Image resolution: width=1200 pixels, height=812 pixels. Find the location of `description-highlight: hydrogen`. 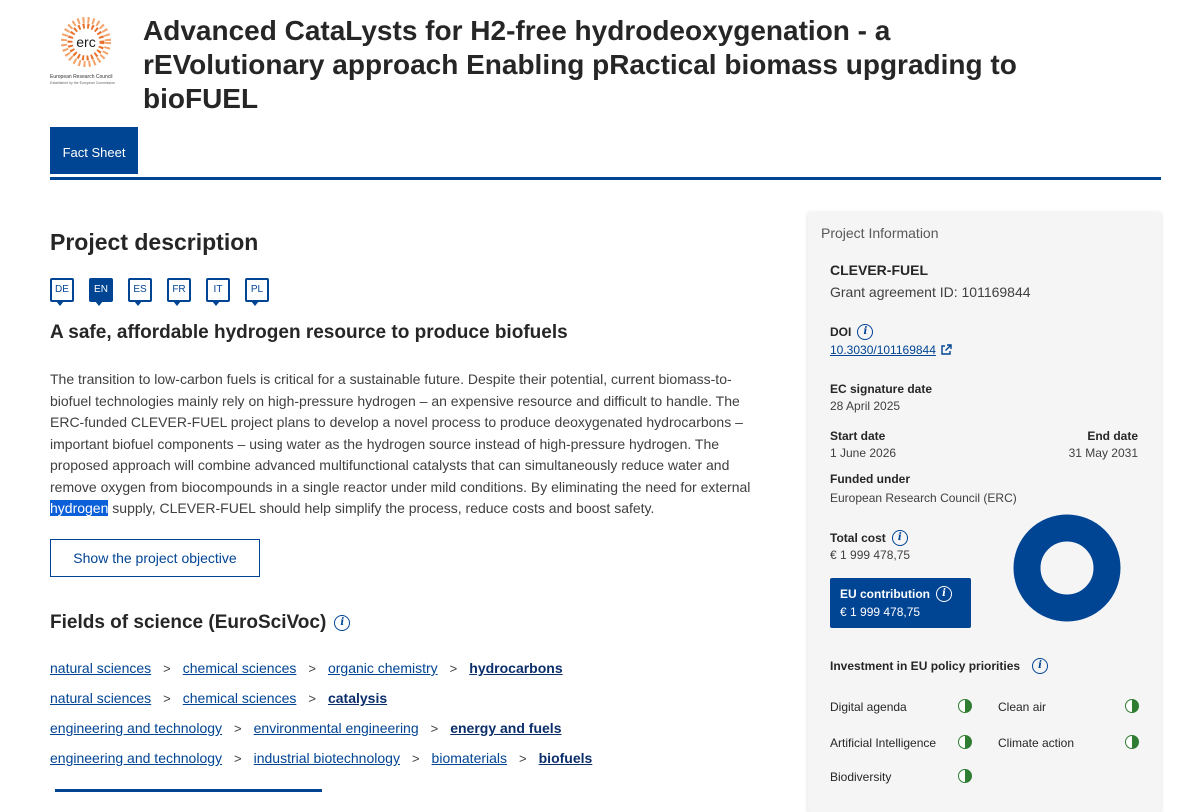

description-highlight: hydrogen is located at coordinates (79, 508).